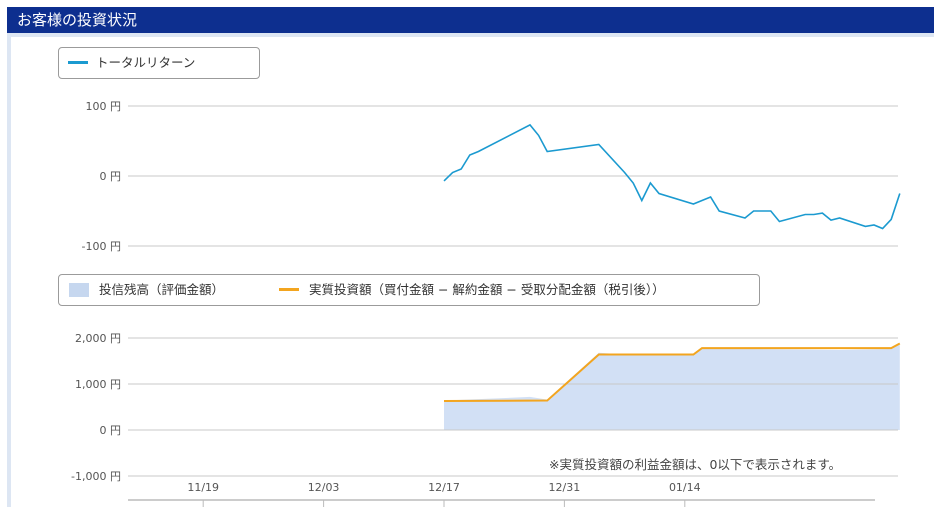 The width and height of the screenshot is (934, 507). I want to click on x-tick-label: 12/17, so click(444, 487).